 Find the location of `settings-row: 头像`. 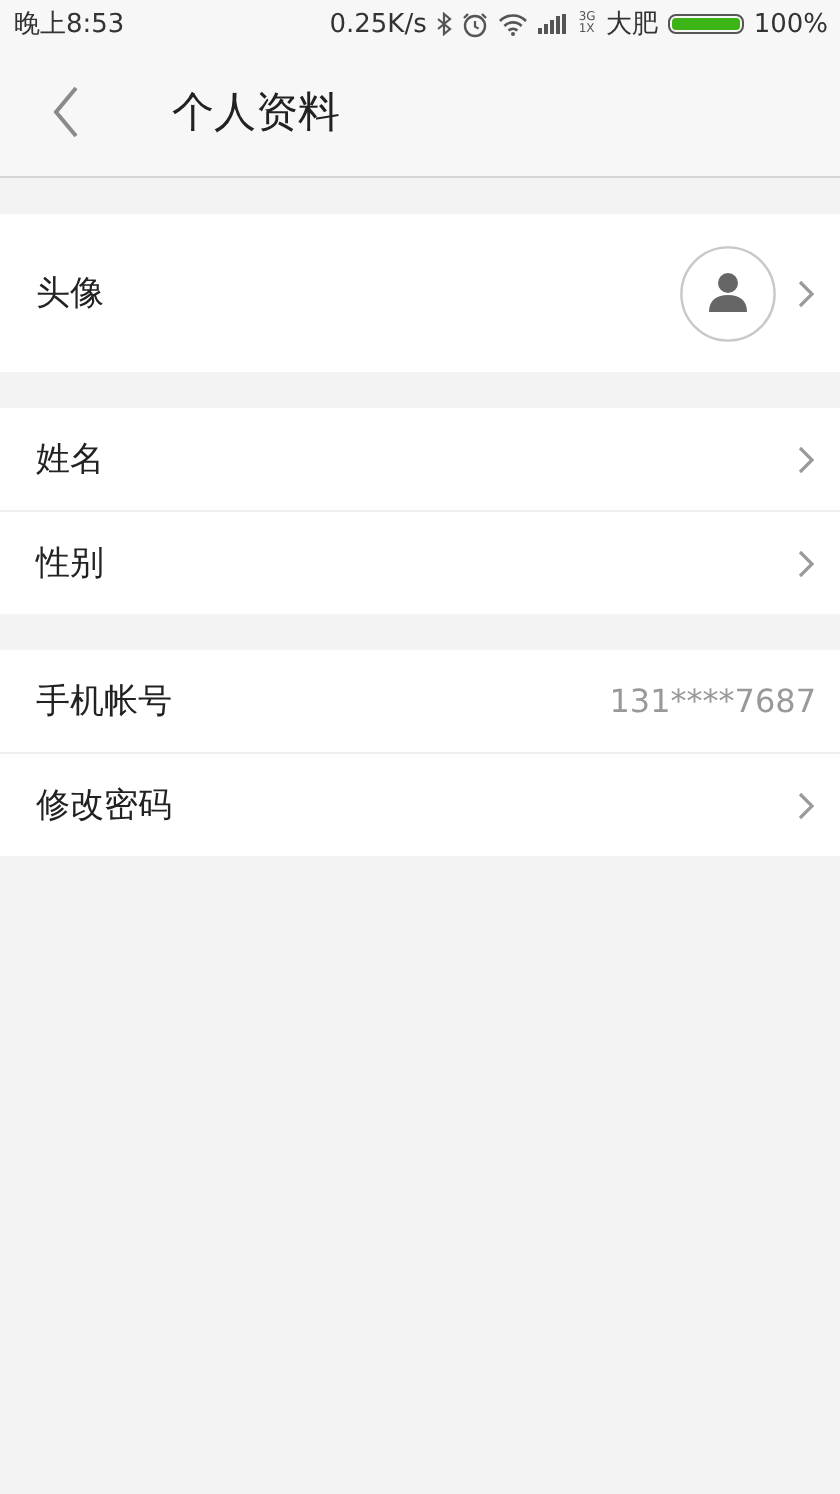

settings-row: 头像 is located at coordinates (420, 293).